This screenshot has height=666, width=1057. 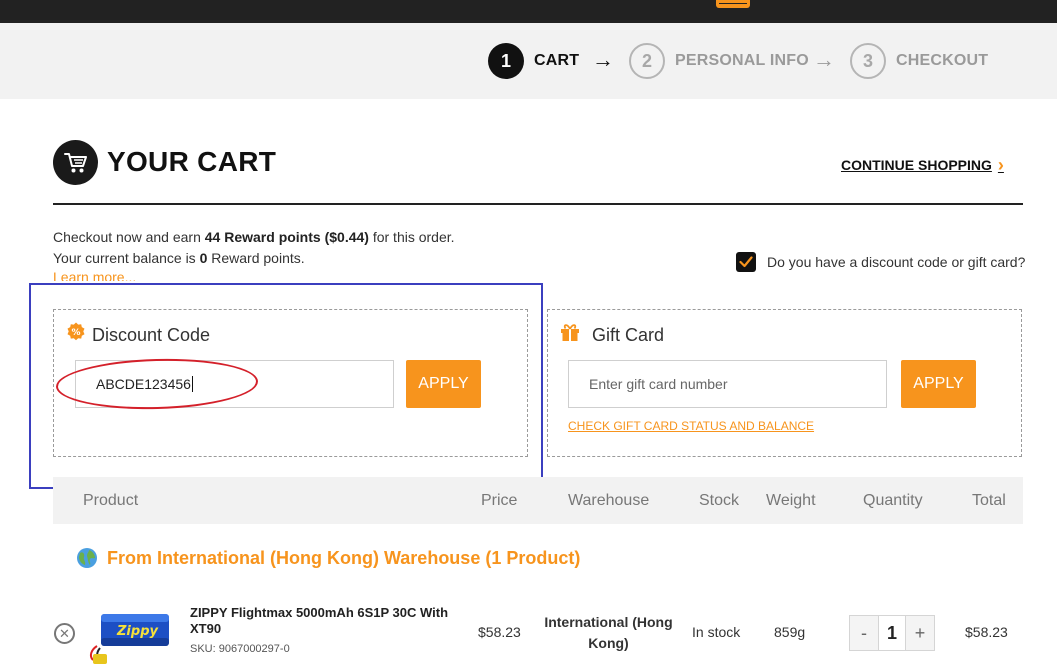 I want to click on item-weight: 859g, so click(x=790, y=632).